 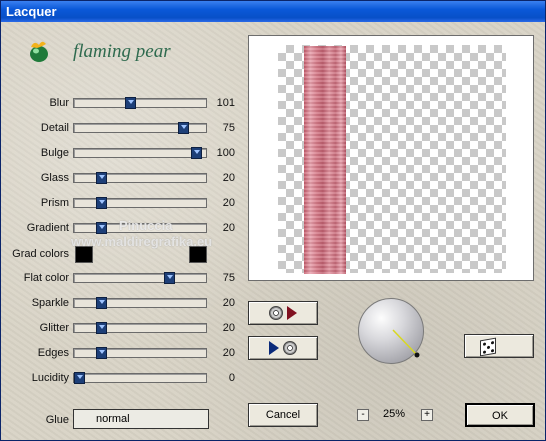 I want to click on dice-icon, so click(x=488, y=347).